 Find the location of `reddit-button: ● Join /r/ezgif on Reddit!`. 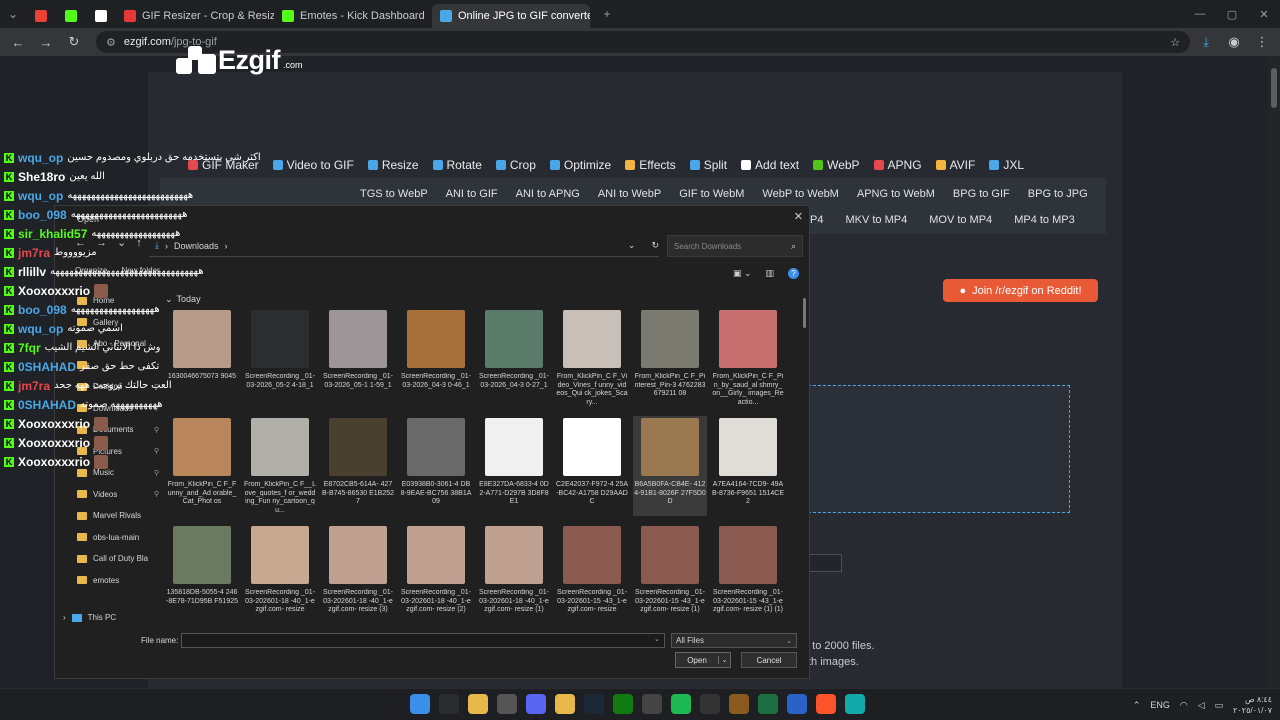

reddit-button: ● Join /r/ezgif on Reddit! is located at coordinates (1020, 290).